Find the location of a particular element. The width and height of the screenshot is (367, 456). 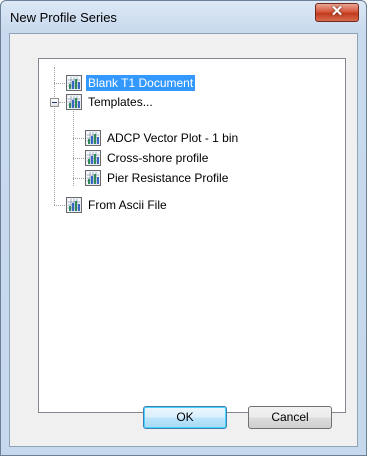

close-icon: ✕ is located at coordinates (337, 11).